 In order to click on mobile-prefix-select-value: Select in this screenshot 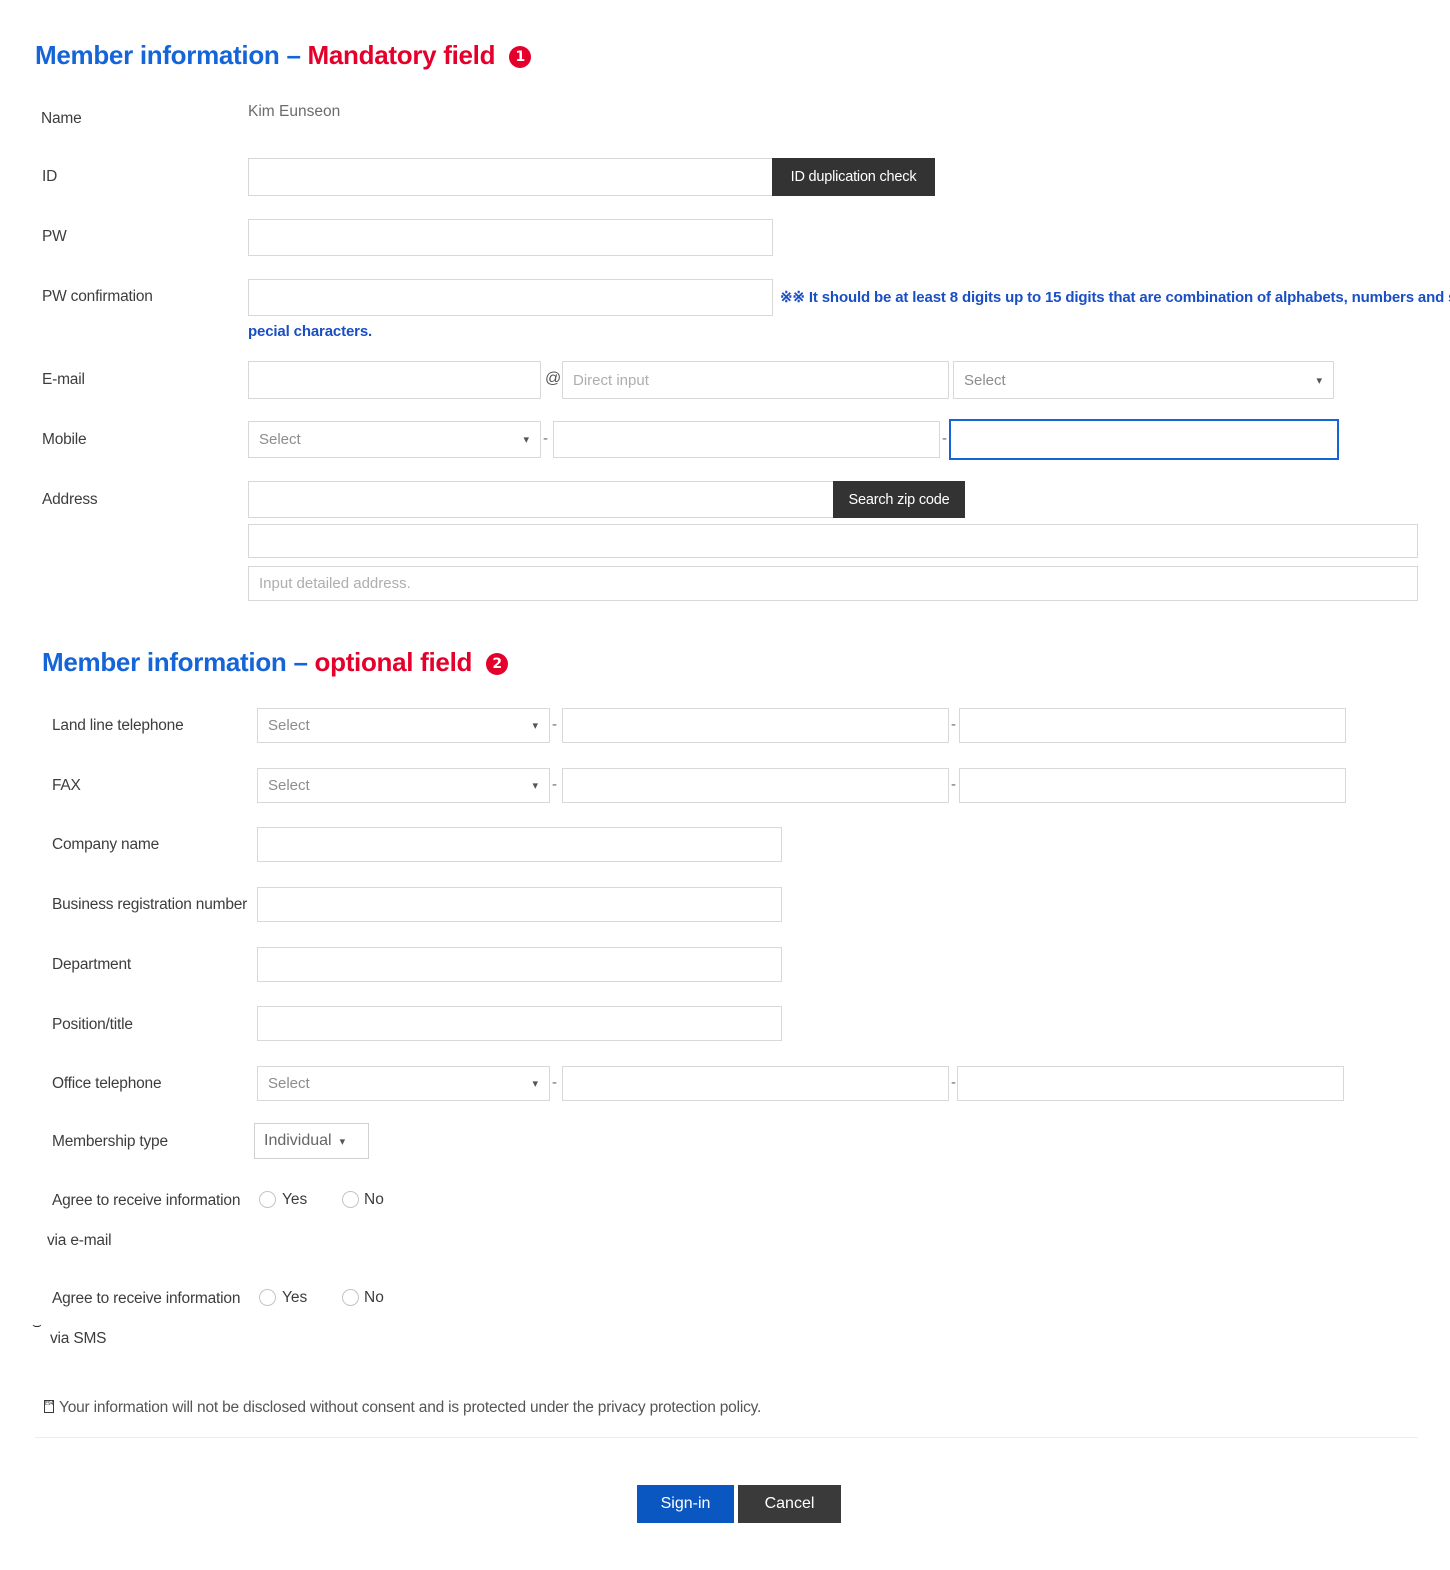, I will do `click(280, 439)`.